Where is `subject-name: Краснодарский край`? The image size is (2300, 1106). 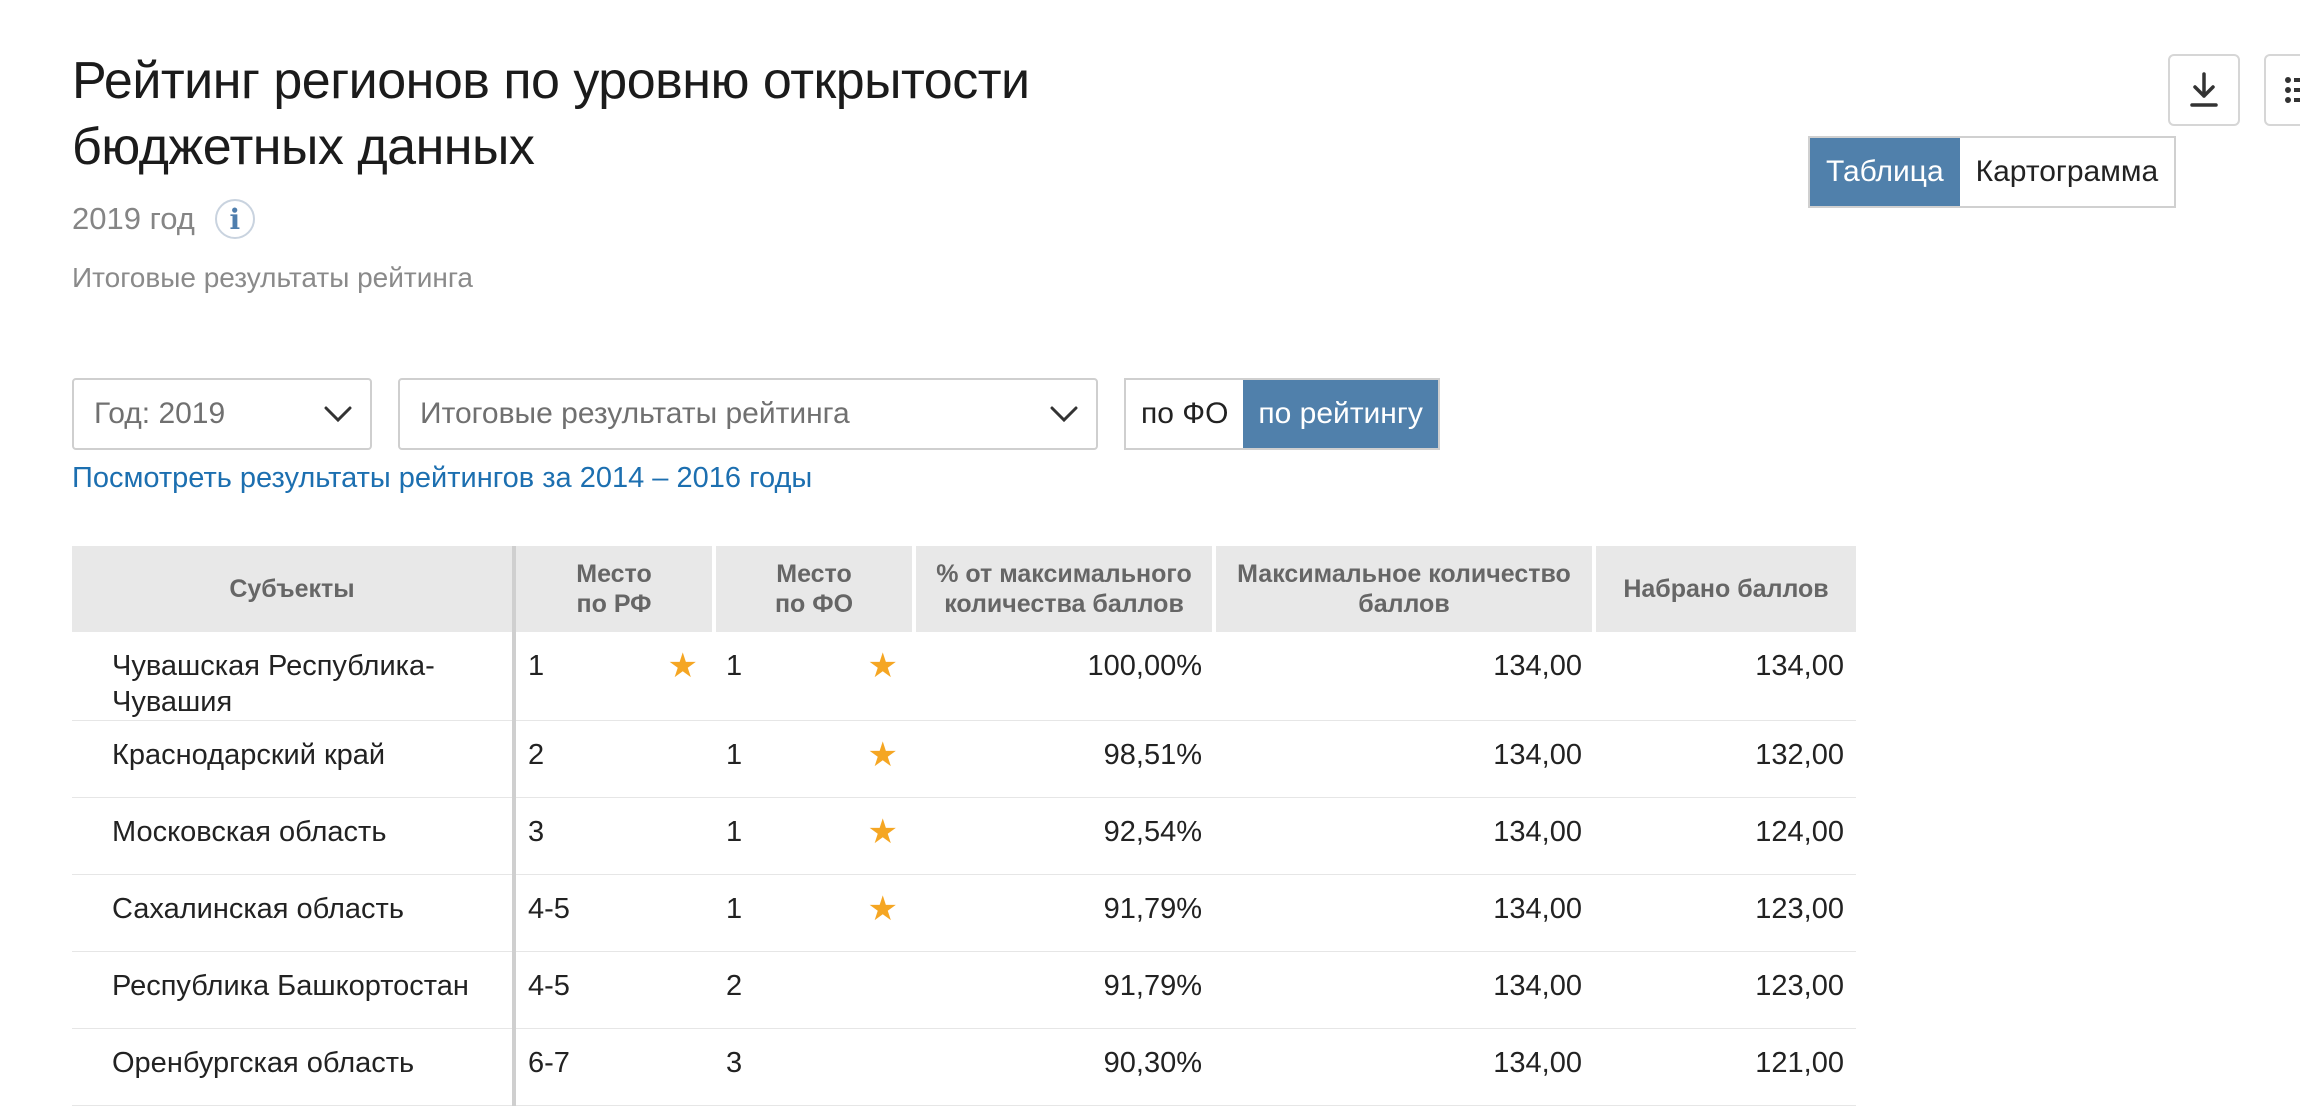 subject-name: Краснодарский край is located at coordinates (249, 755).